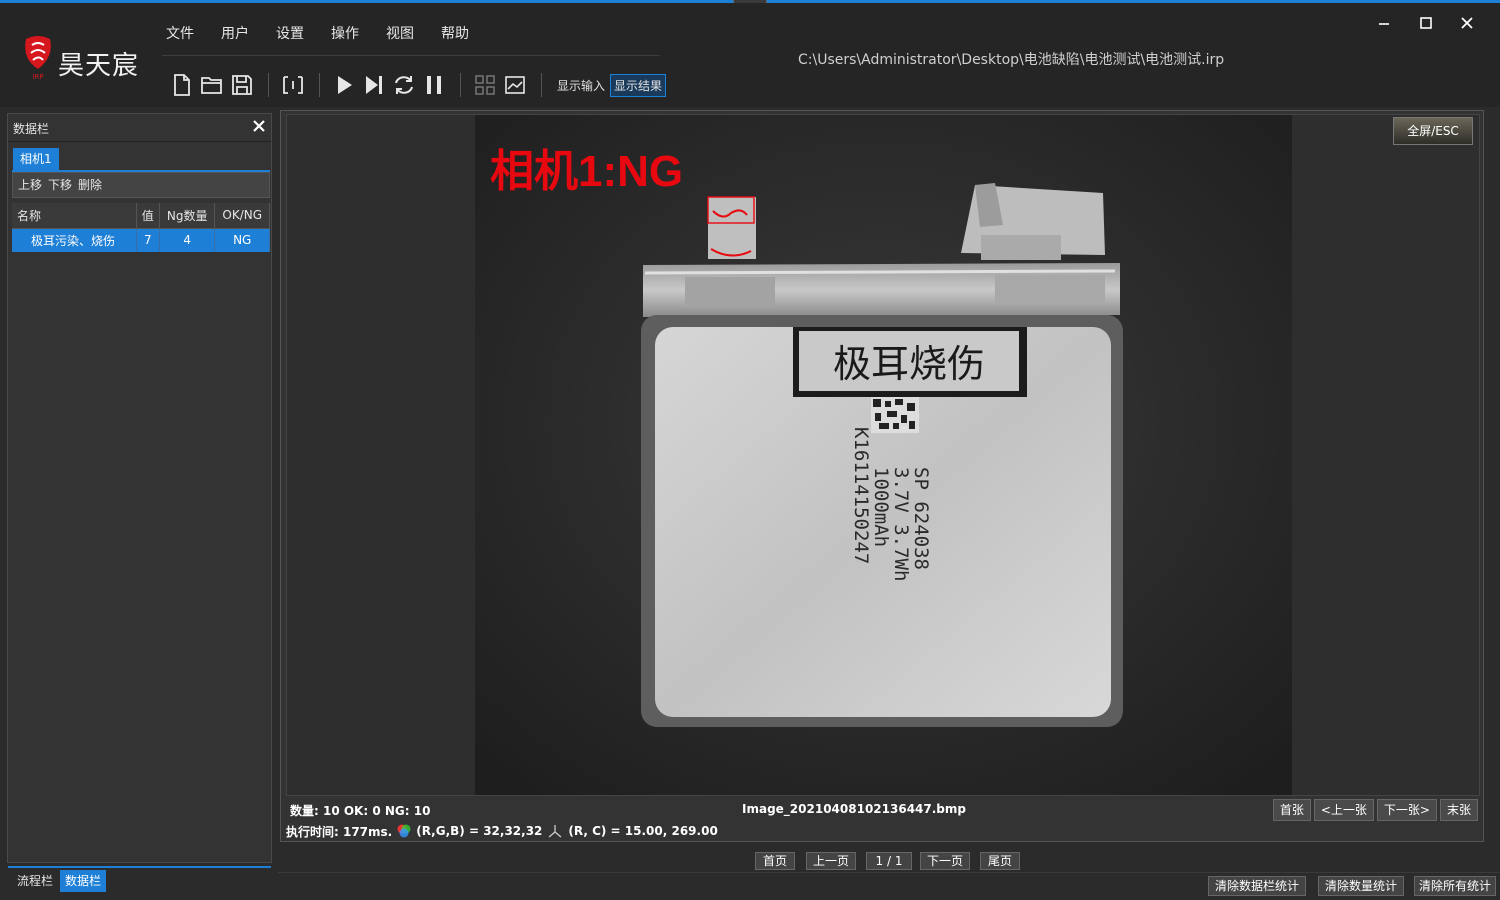  What do you see at coordinates (1375, 810) in the screenshot?
I see `image-nav: 首张 <上一张 下一张> 末张` at bounding box center [1375, 810].